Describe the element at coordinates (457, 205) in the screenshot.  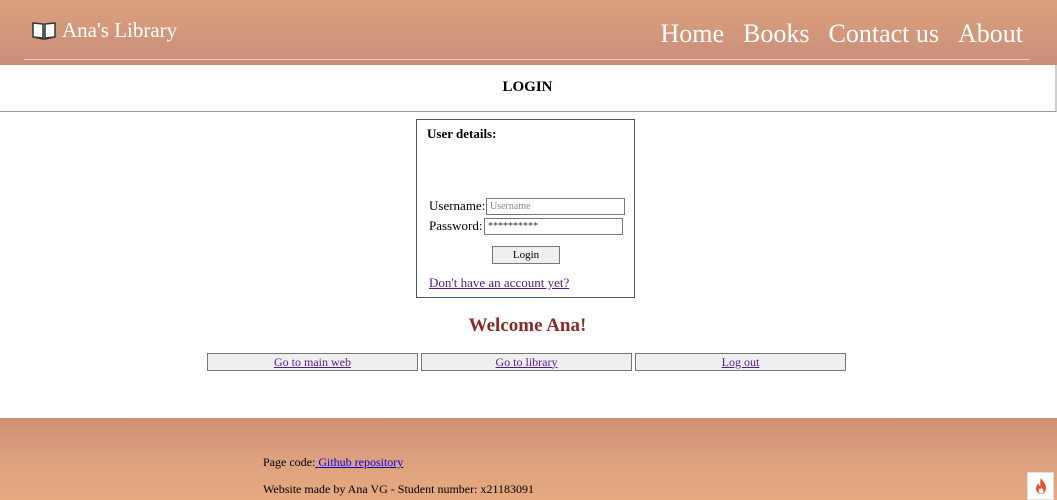
I see `username-label: Username:` at that location.